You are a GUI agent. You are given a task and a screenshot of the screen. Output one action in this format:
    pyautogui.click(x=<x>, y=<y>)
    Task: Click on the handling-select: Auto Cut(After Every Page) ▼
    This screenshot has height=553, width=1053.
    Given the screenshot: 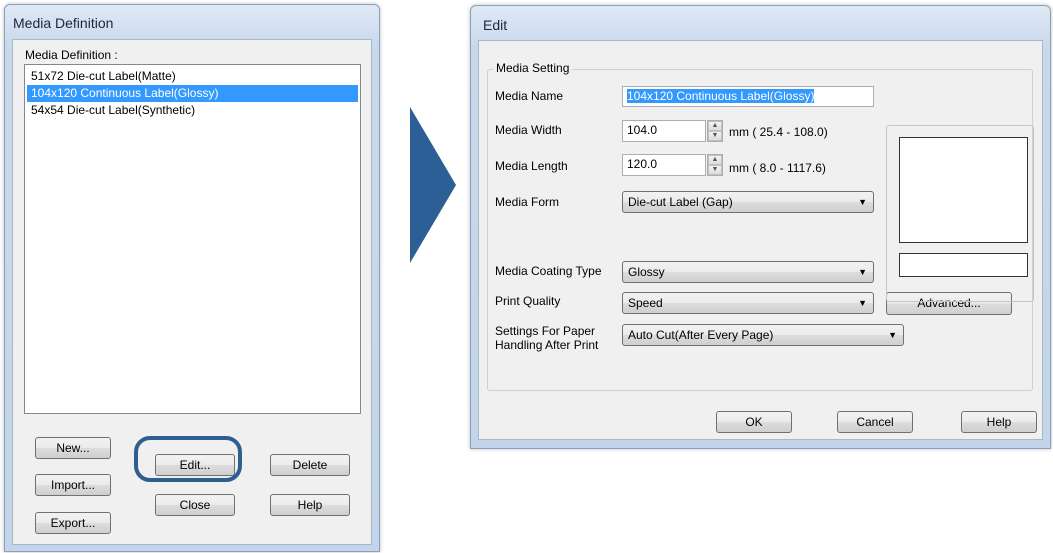 What is the action you would take?
    pyautogui.click(x=763, y=335)
    